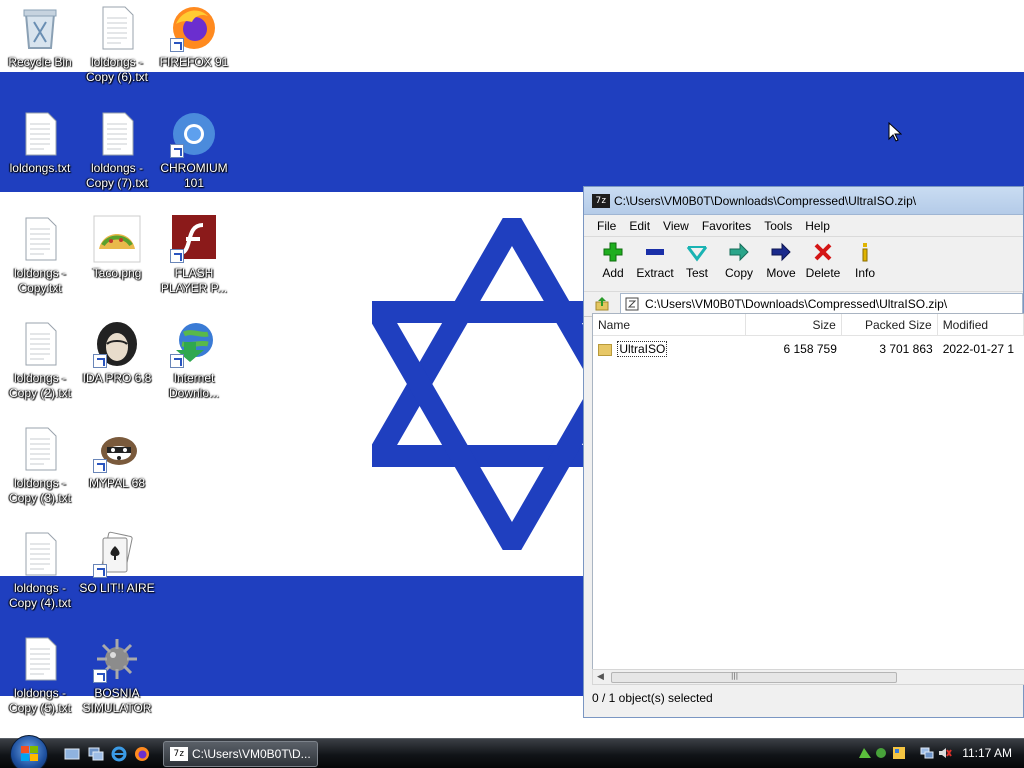 Image resolution: width=1024 pixels, height=768 pixels. Describe the element at coordinates (823, 252) in the screenshot. I see `delete-x-icon` at that location.